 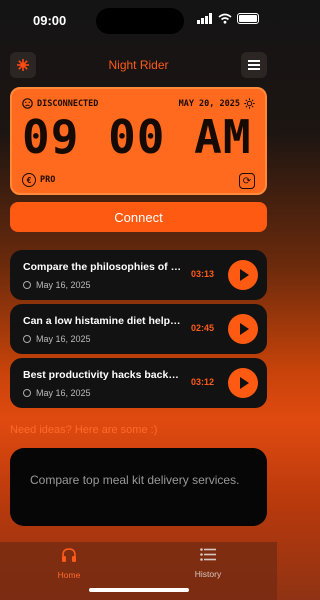 What do you see at coordinates (137, 137) in the screenshot?
I see `clock-time: 09 00 AM` at bounding box center [137, 137].